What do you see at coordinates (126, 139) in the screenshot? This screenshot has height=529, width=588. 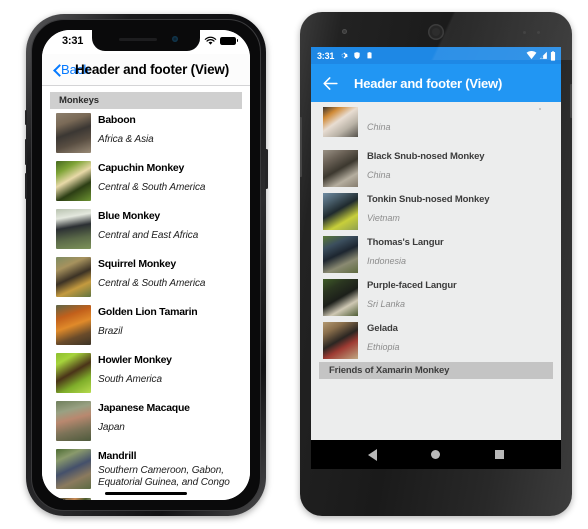 I see `list-item-subtitle: Africa & Asia` at bounding box center [126, 139].